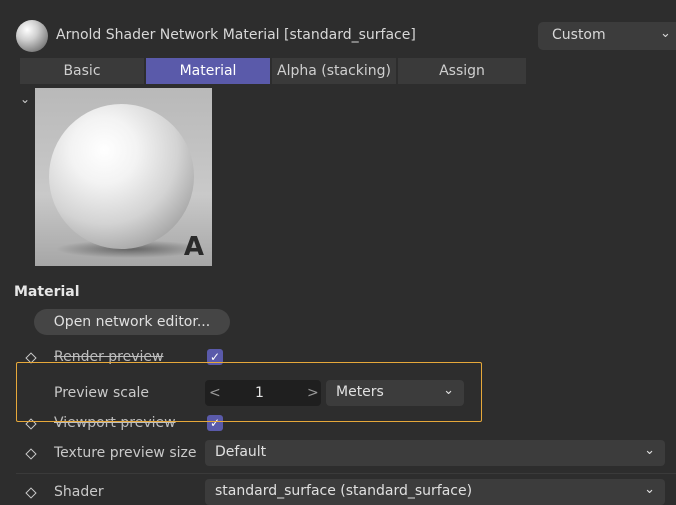 This screenshot has height=505, width=676. Describe the element at coordinates (435, 453) in the screenshot. I see `texture-preview-size-select: Default ⌄` at that location.